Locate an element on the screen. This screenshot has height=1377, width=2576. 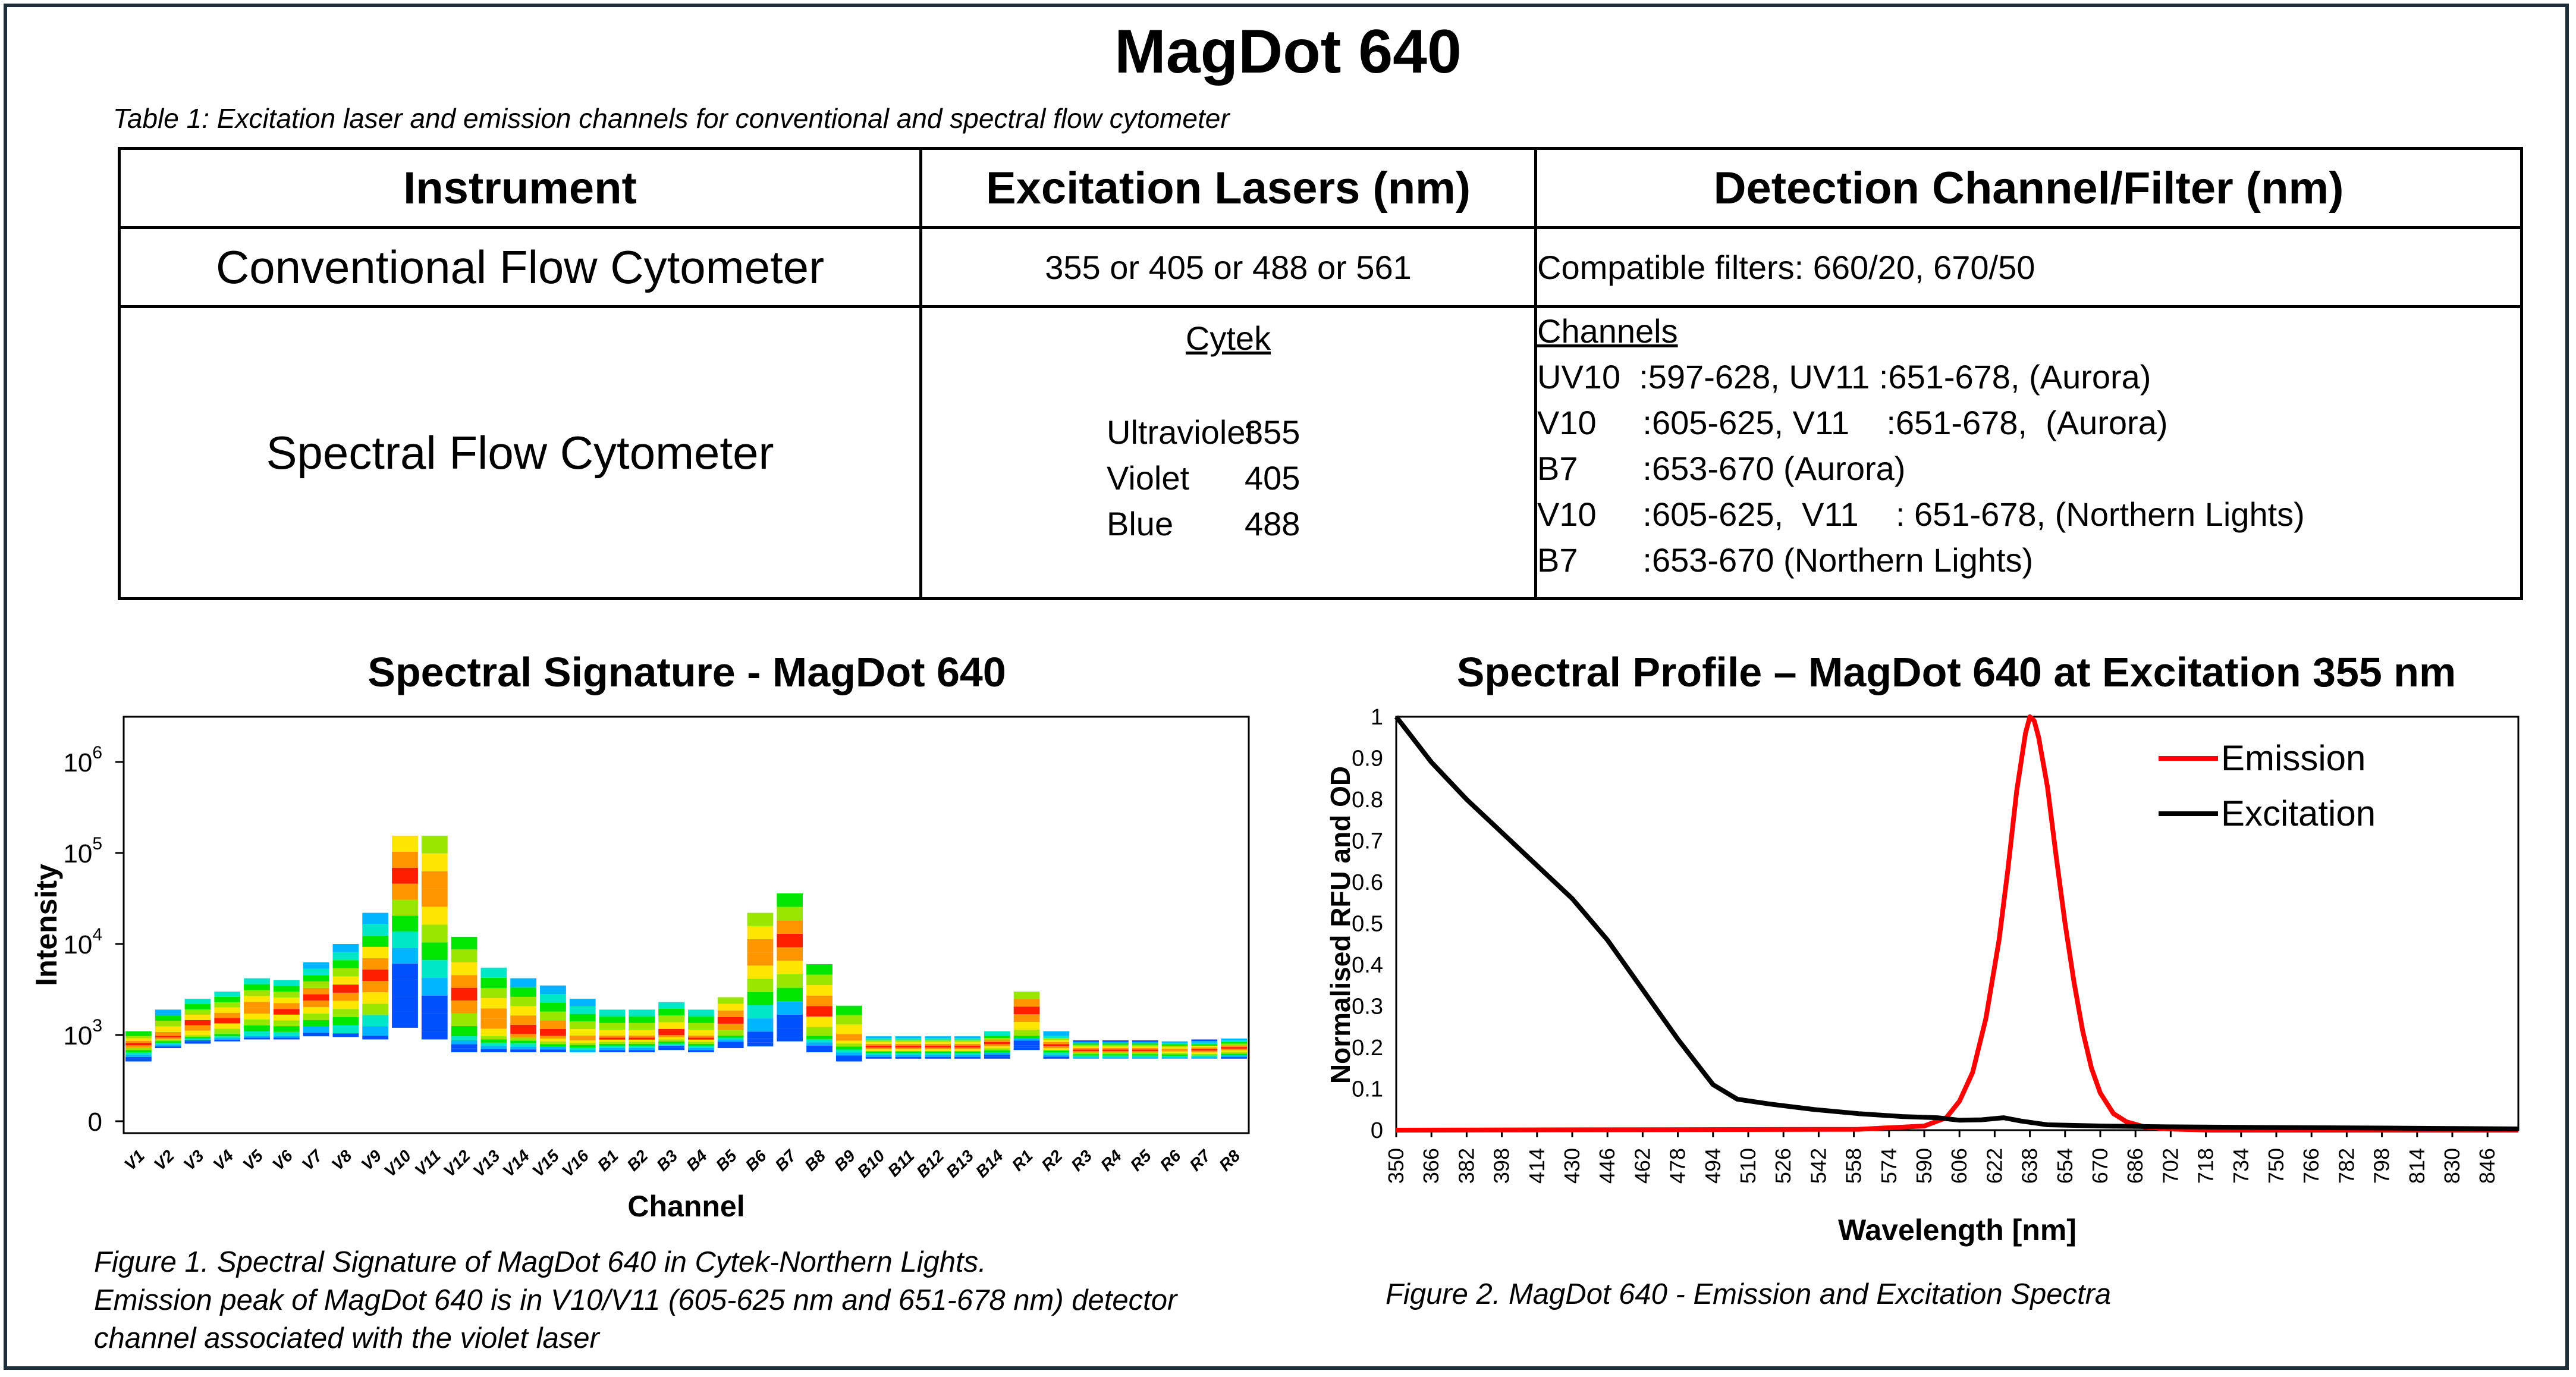
heatmap-column-b3 is located at coordinates (671, 1026).